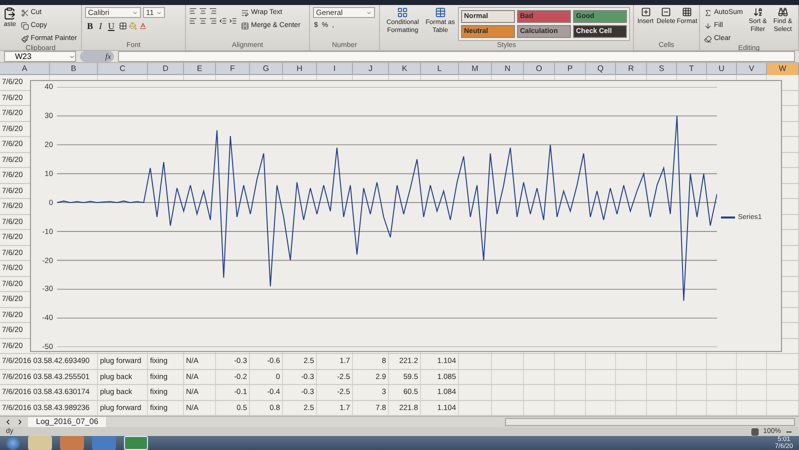 The image size is (799, 450). Describe the element at coordinates (213, 21) in the screenshot. I see `align-right-icon` at that location.